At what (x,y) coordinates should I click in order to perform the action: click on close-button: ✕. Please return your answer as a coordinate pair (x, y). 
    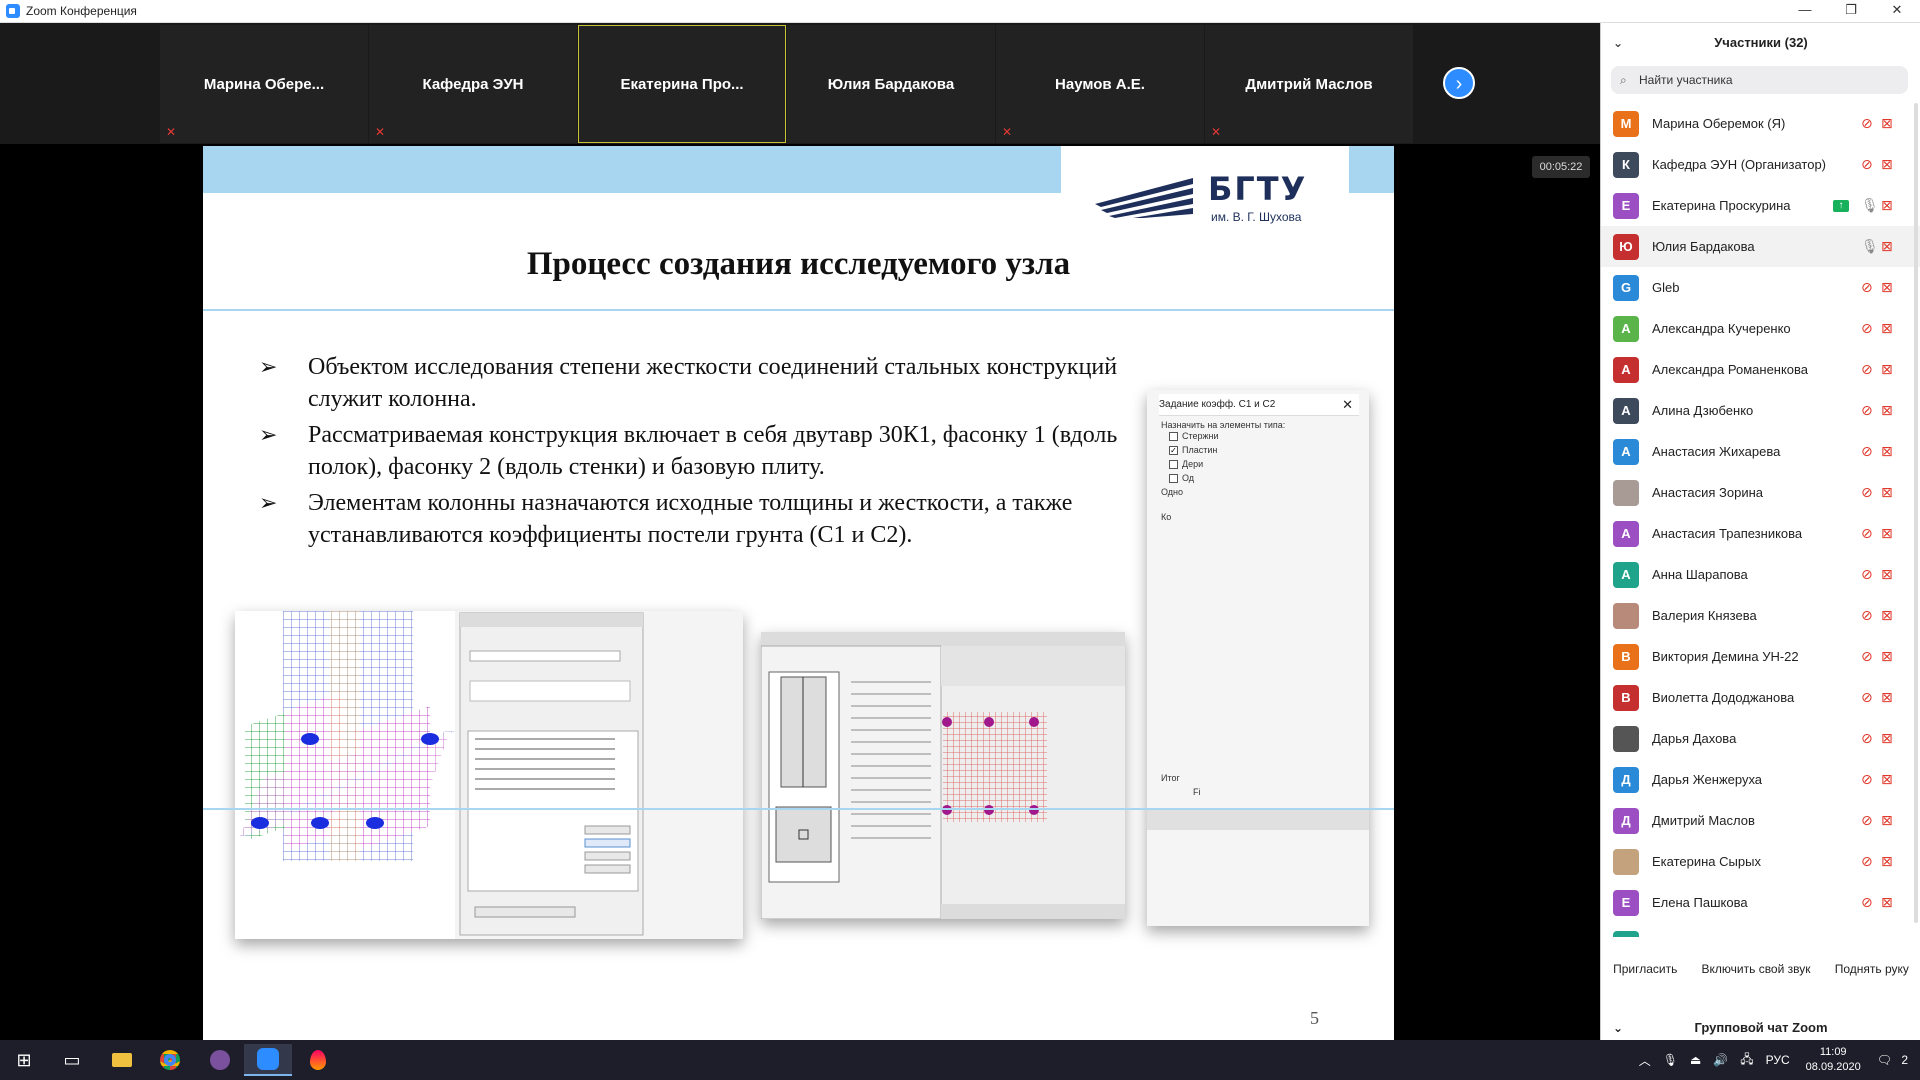
    Looking at the image, I should click on (1897, 11).